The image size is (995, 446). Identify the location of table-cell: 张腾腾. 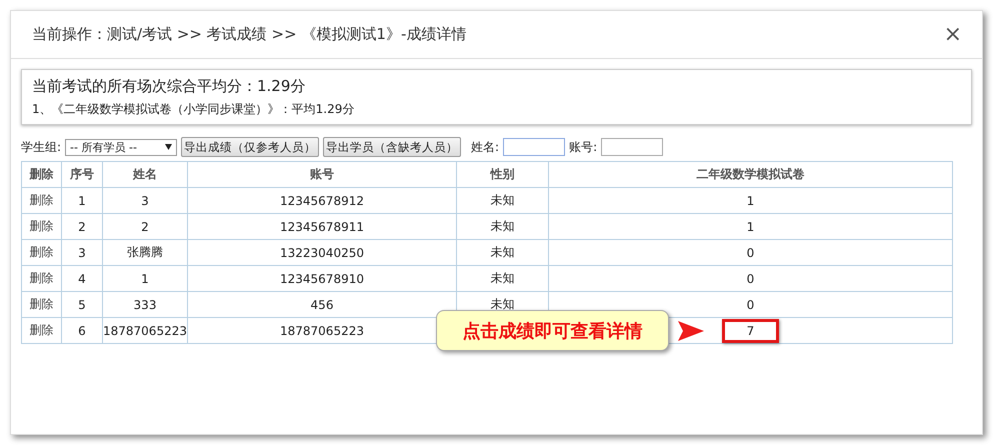
(145, 252).